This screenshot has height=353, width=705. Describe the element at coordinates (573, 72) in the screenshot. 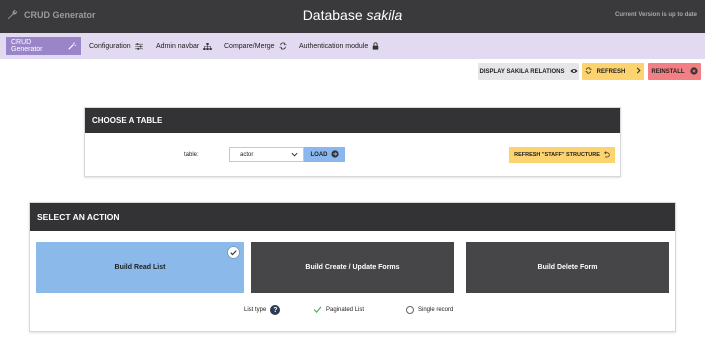

I see `eye-icon` at that location.